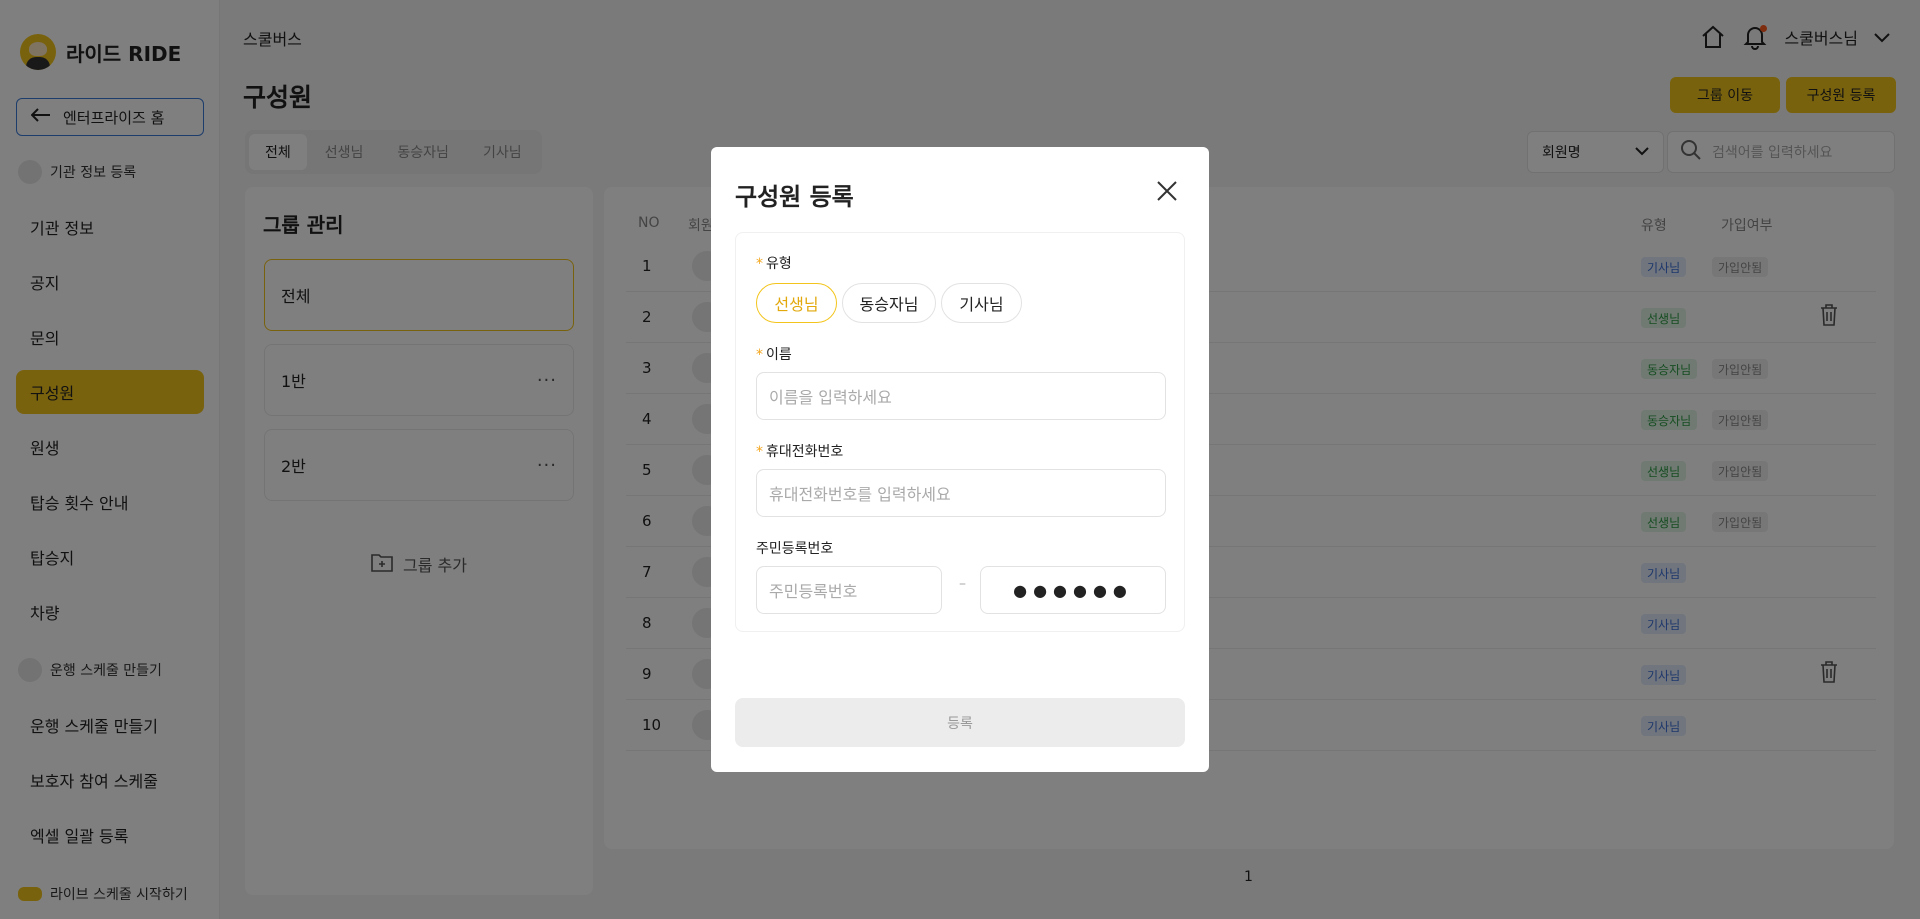 Image resolution: width=1920 pixels, height=919 pixels. What do you see at coordinates (794, 197) in the screenshot?
I see `modal-title: 구성원 등록` at bounding box center [794, 197].